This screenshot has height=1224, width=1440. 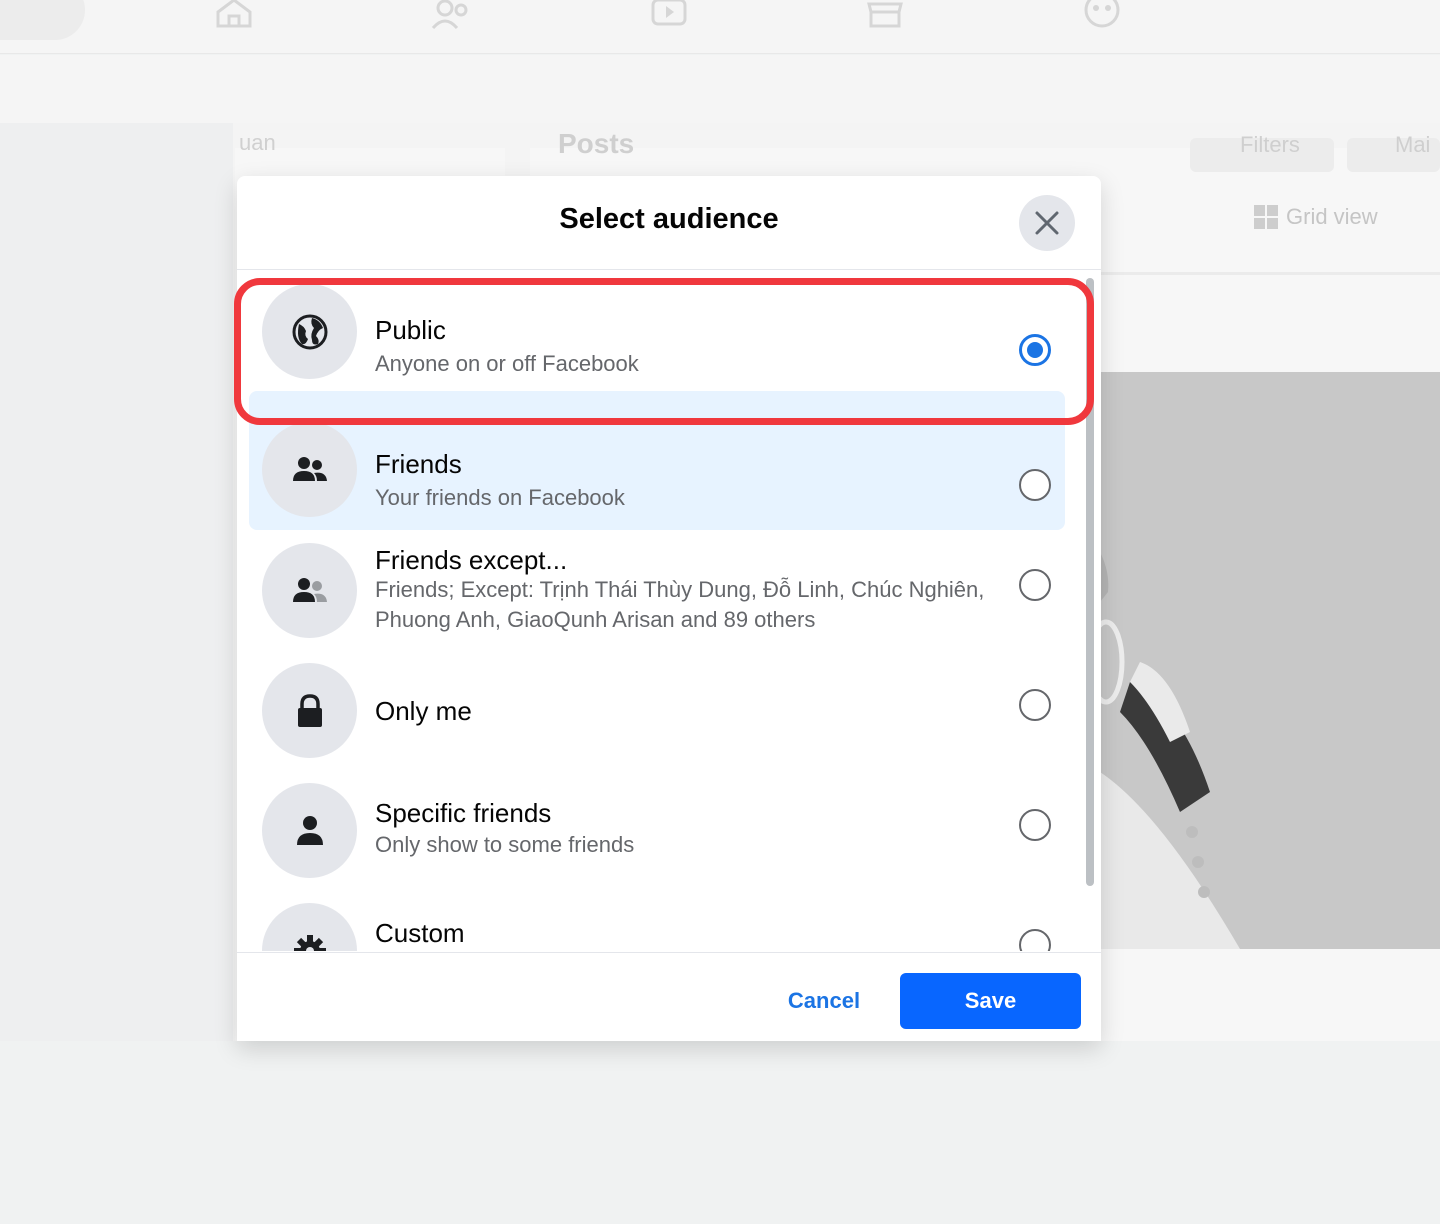 What do you see at coordinates (500, 497) in the screenshot?
I see `option-subtitle: Your friends on Facebook` at bounding box center [500, 497].